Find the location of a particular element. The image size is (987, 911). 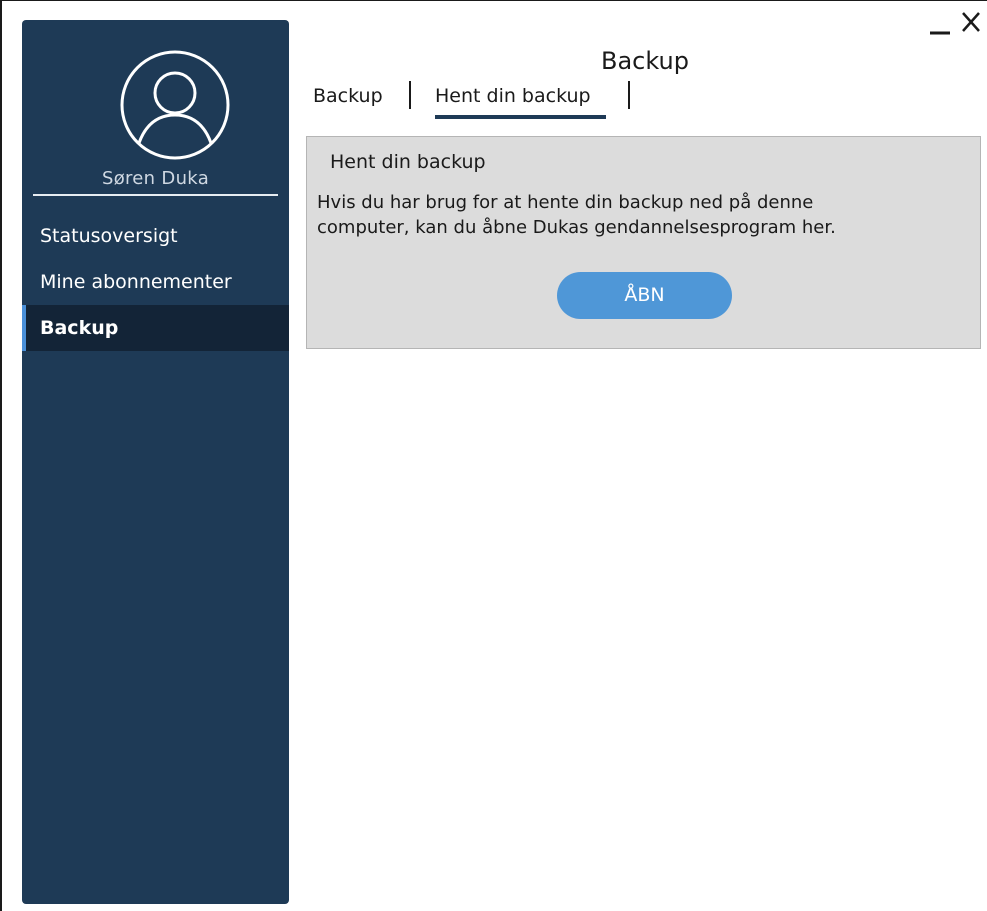

tab-hent-din-backup: Hent din backup is located at coordinates (513, 96).